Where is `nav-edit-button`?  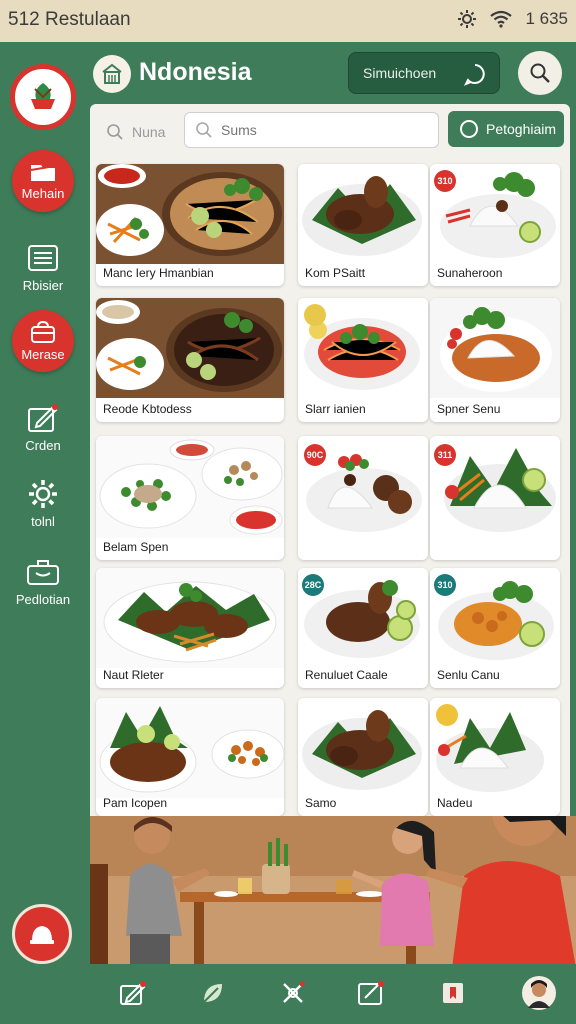 nav-edit-button is located at coordinates (133, 993).